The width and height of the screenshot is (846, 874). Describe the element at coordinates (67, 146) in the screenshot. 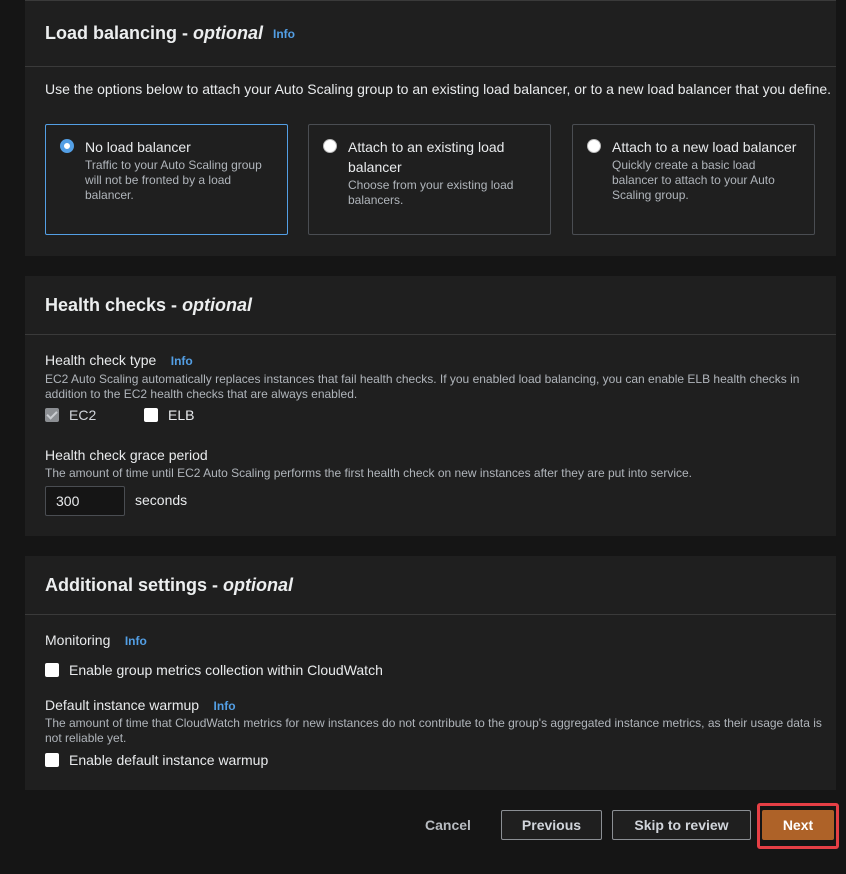

I see `radio-selected-icon` at that location.